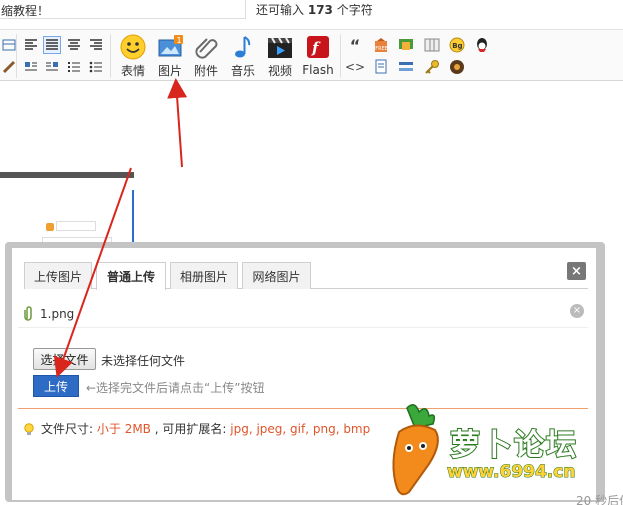 The height and width of the screenshot is (505, 623). I want to click on attachment-button: 附件, so click(206, 56).